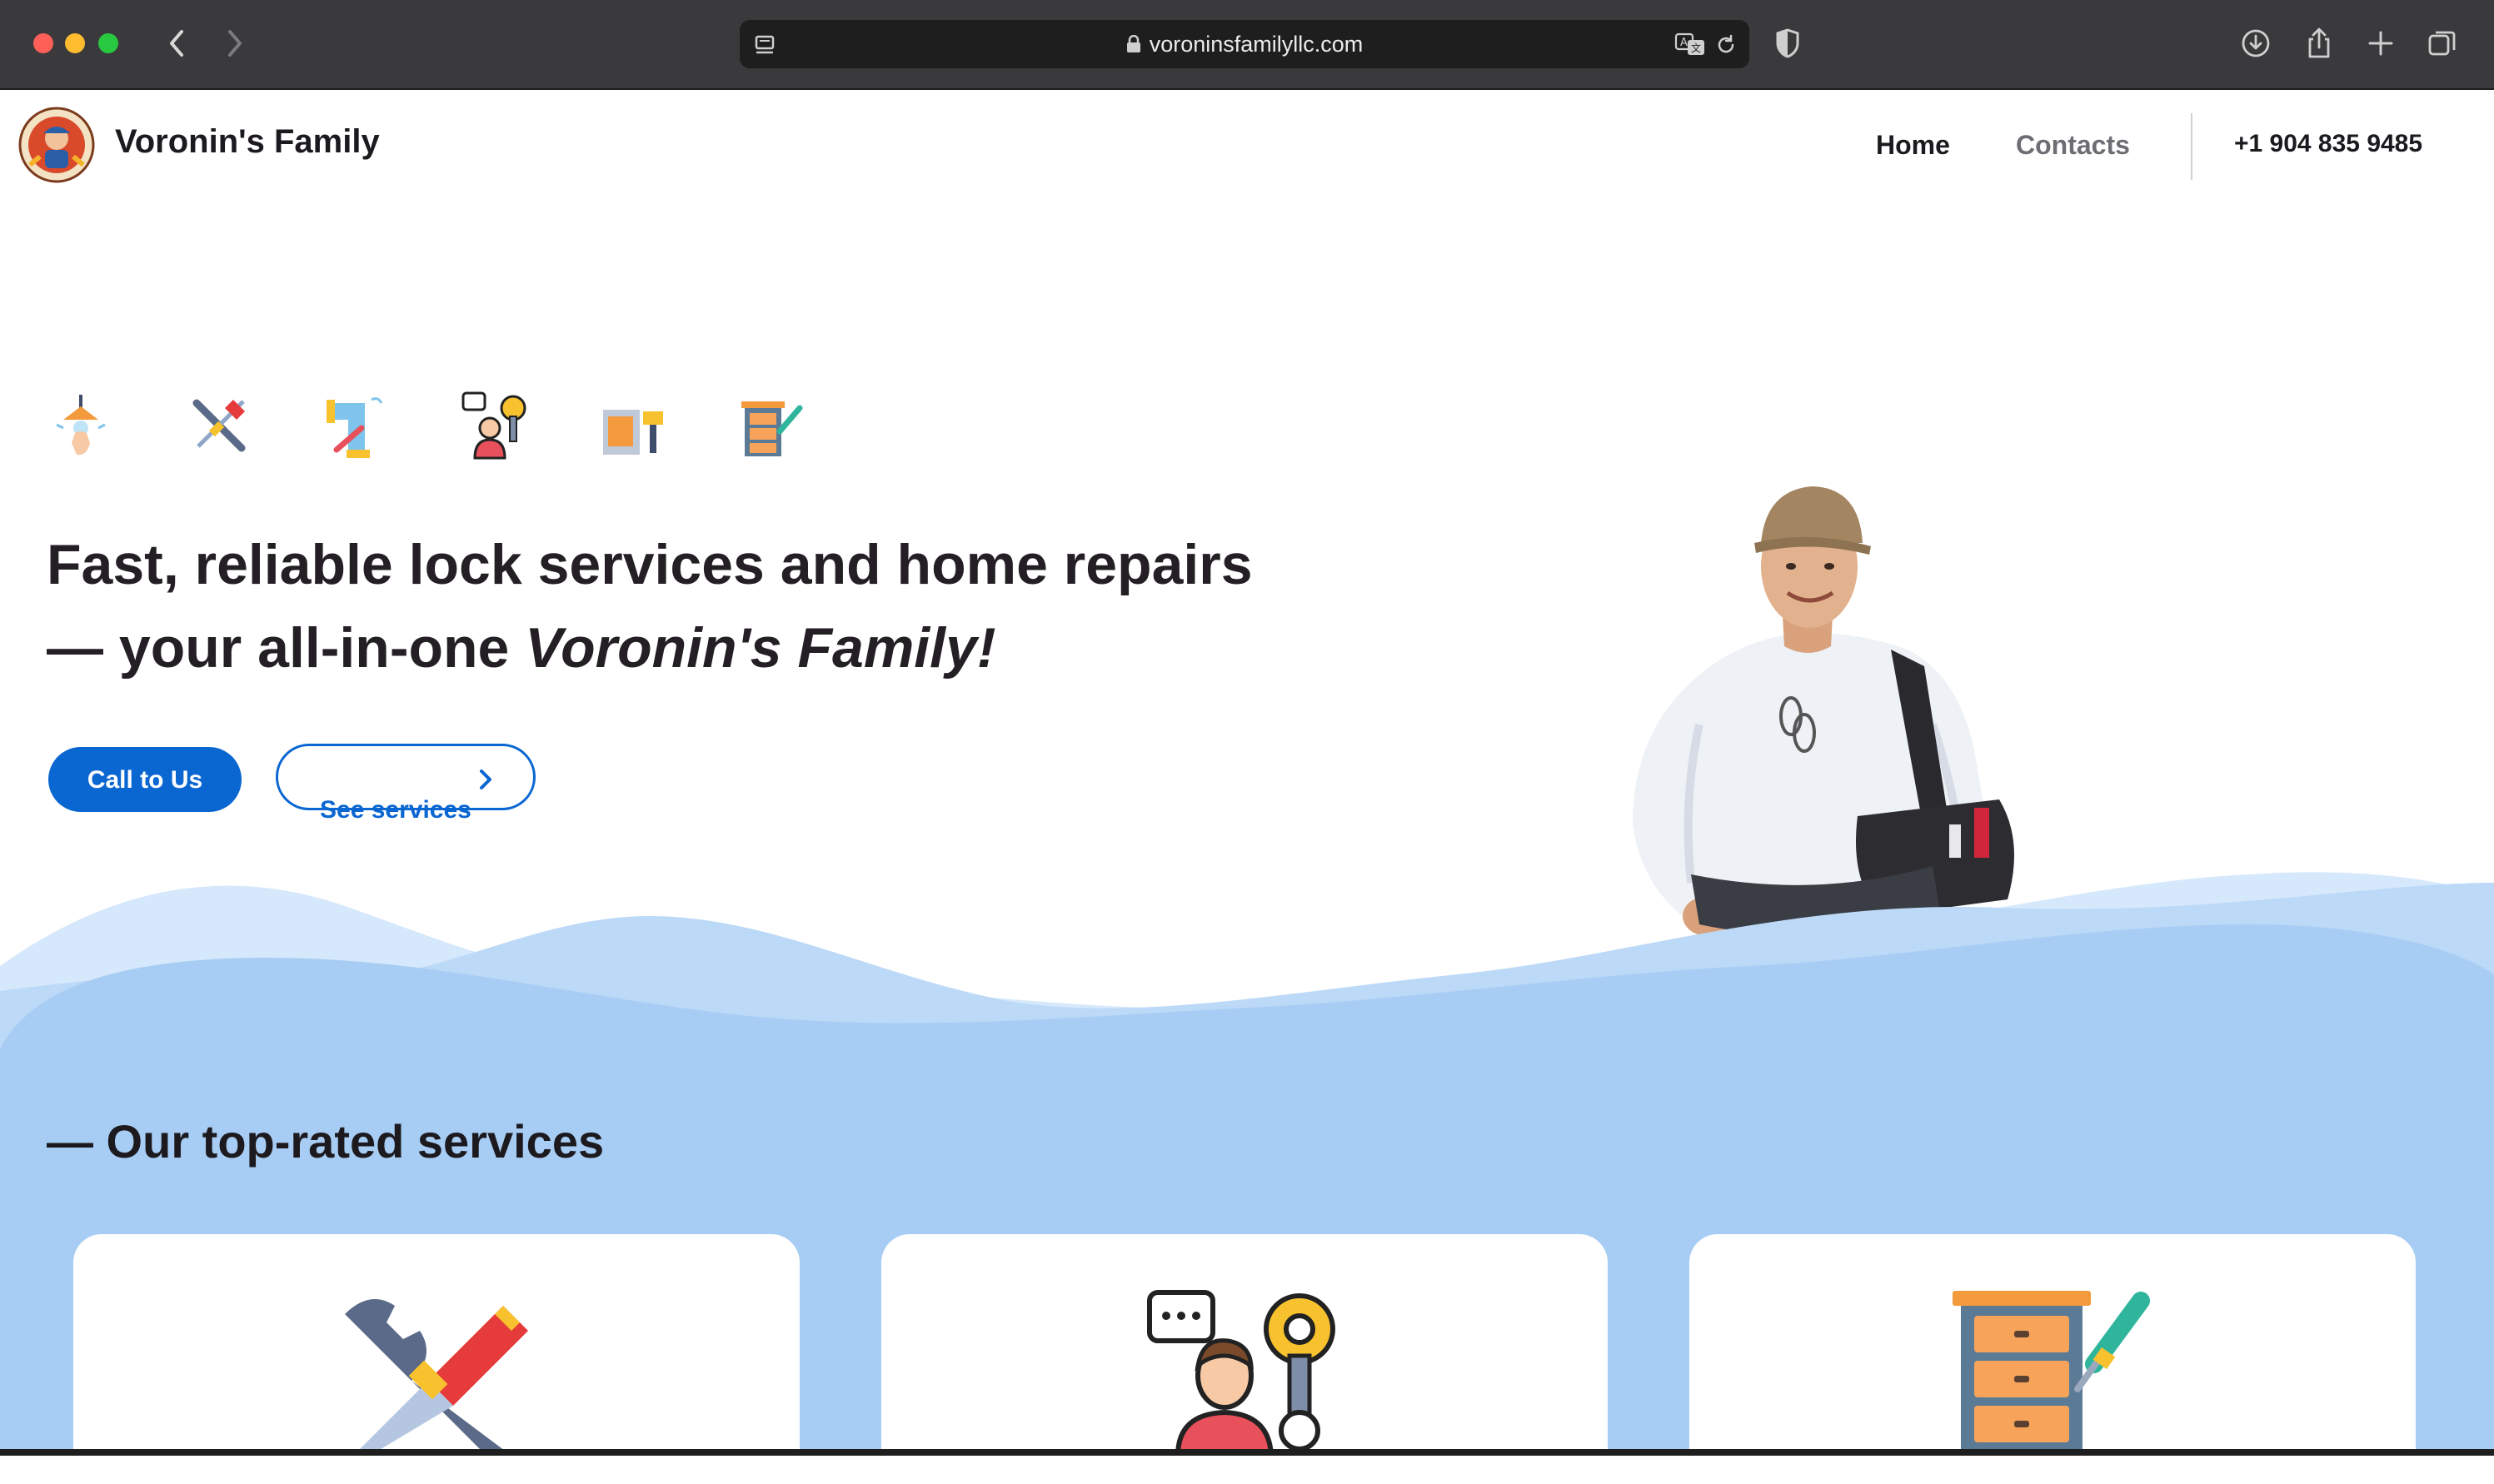 Image resolution: width=2494 pixels, height=1484 pixels. I want to click on furniture-icon, so click(772, 428).